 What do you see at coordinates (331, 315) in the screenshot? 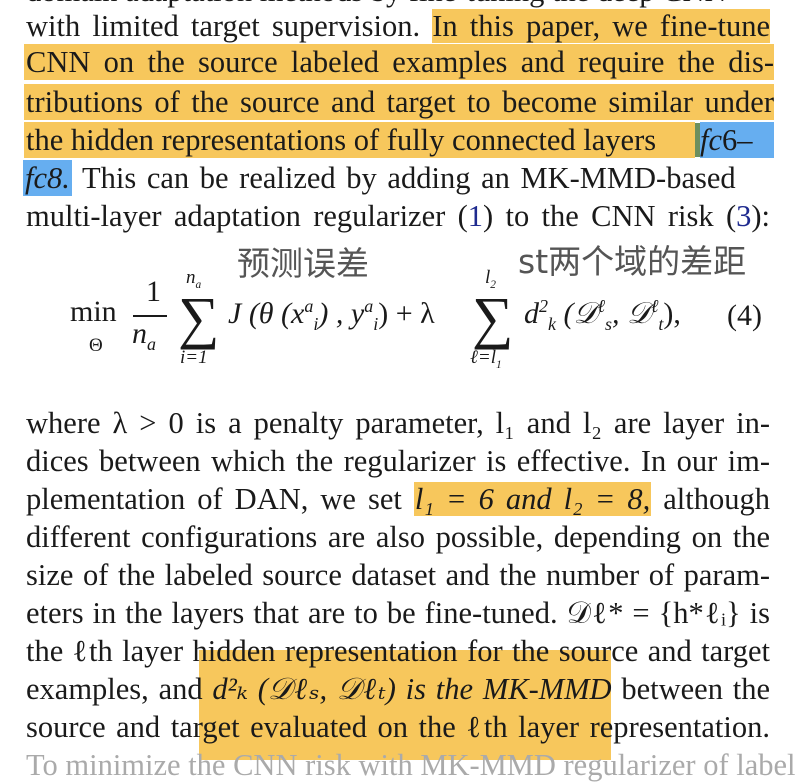
I see `eq-term-loss: J (θ (xai) , yai) + λ` at bounding box center [331, 315].